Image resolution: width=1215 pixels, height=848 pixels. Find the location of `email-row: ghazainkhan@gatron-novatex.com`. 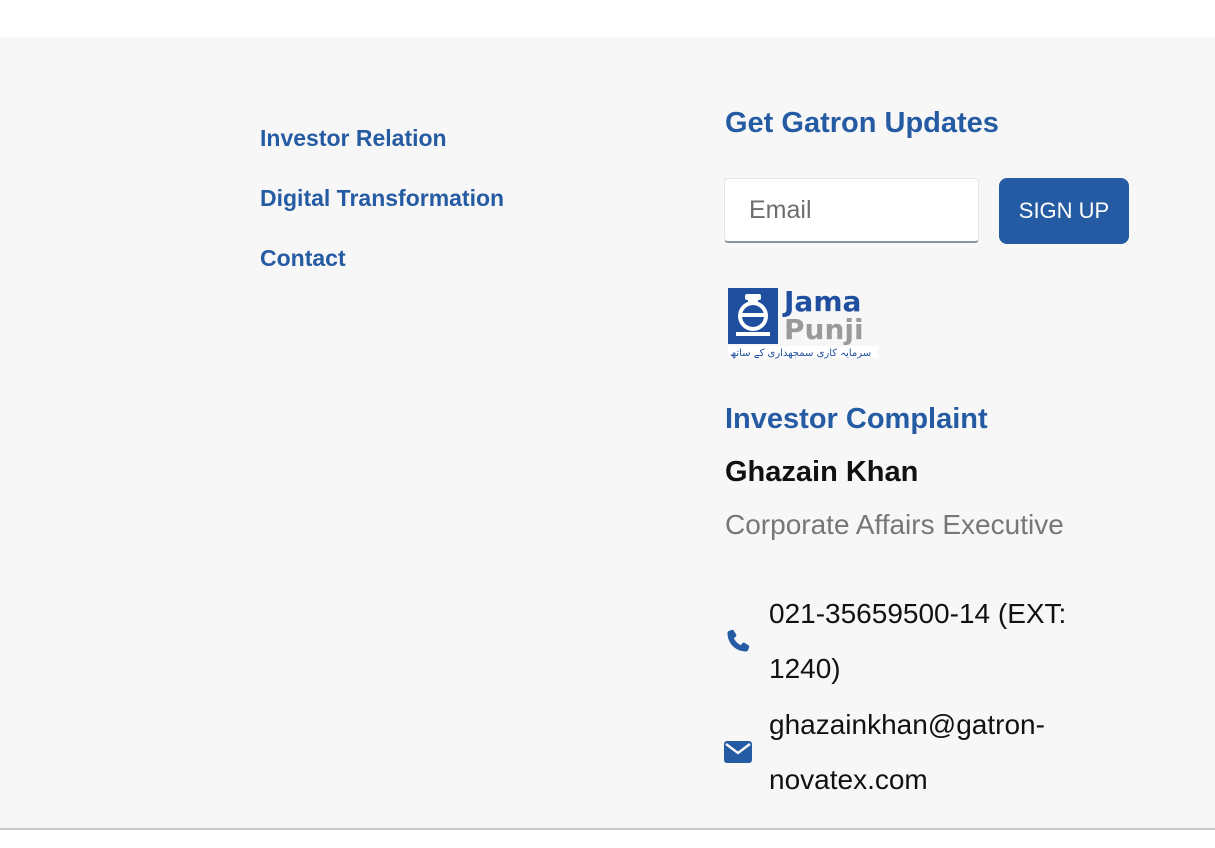

email-row: ghazainkhan@gatron-novatex.com is located at coordinates (914, 752).